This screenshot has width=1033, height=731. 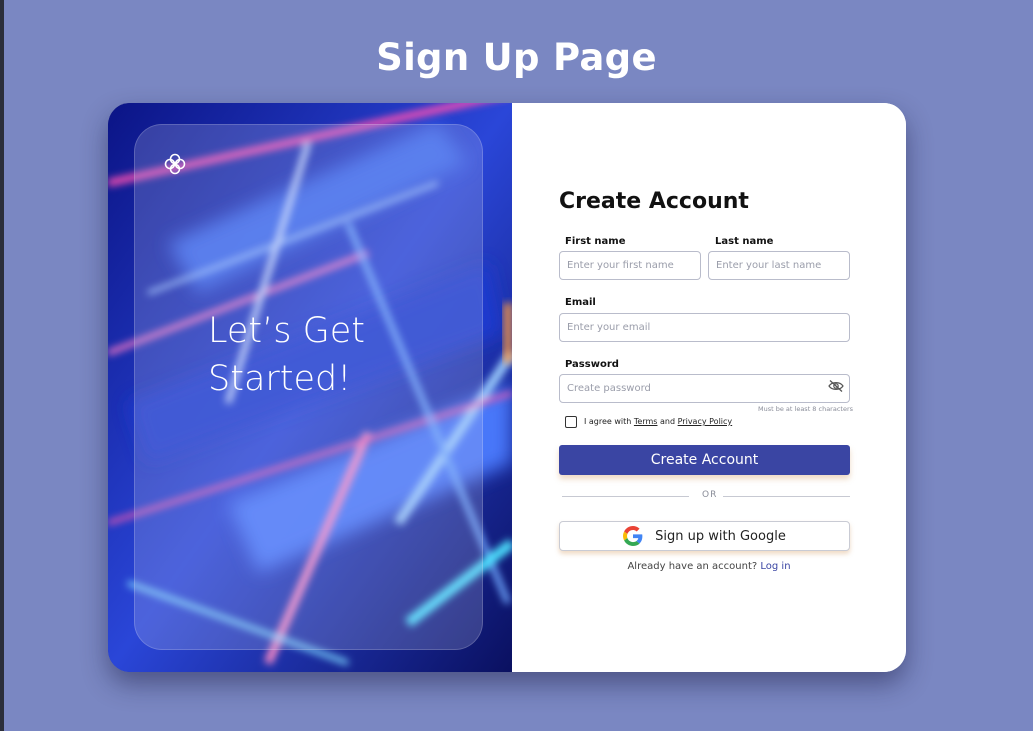 What do you see at coordinates (580, 302) in the screenshot?
I see `email-label: Email` at bounding box center [580, 302].